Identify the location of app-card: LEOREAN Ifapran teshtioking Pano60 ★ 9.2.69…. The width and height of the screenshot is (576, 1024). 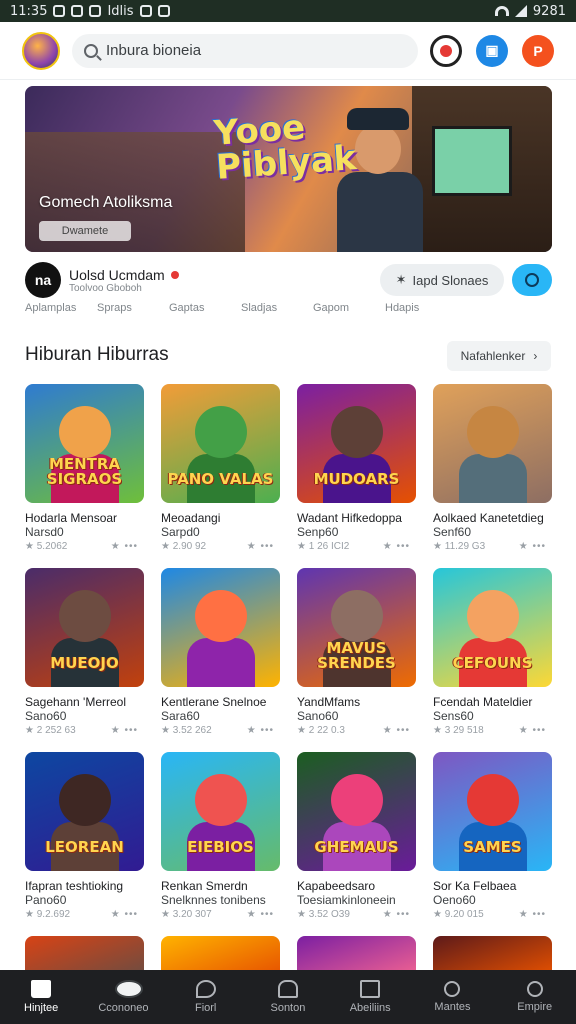
(84, 844).